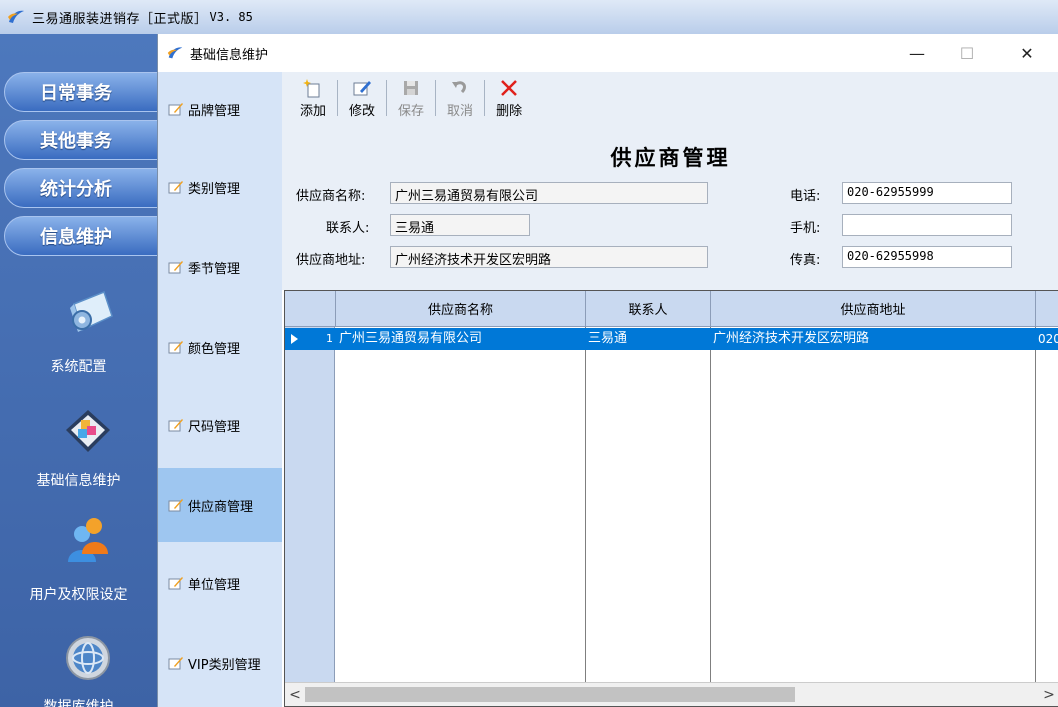 The height and width of the screenshot is (707, 1058). I want to click on supplier-address-label: 供应商地址:, so click(331, 260).